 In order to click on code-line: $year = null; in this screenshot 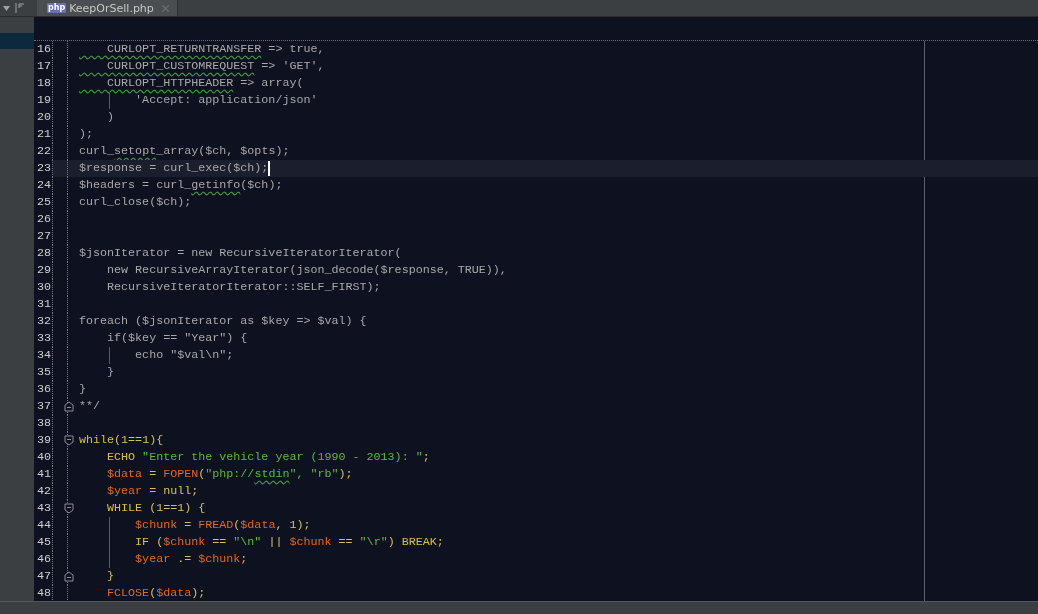, I will do `click(152, 491)`.